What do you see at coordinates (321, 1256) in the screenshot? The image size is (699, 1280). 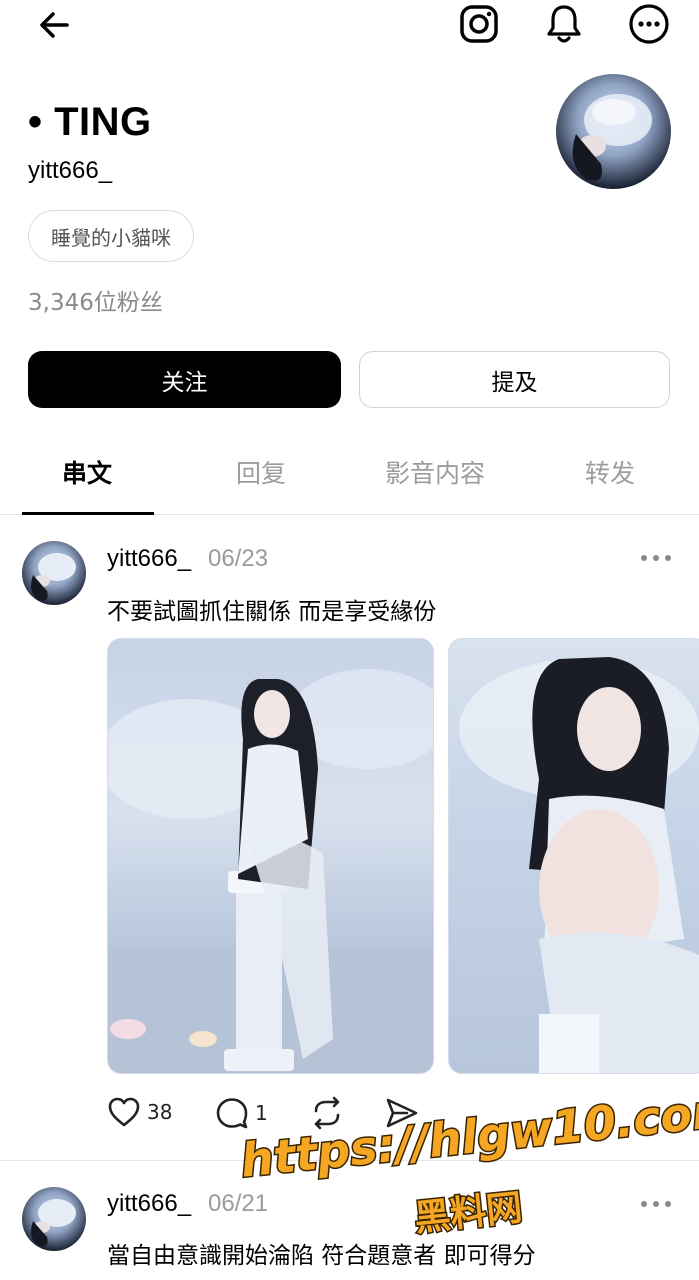 I see `post-text: 當自由意識開始淪陷 符合題意者 即可得分` at bounding box center [321, 1256].